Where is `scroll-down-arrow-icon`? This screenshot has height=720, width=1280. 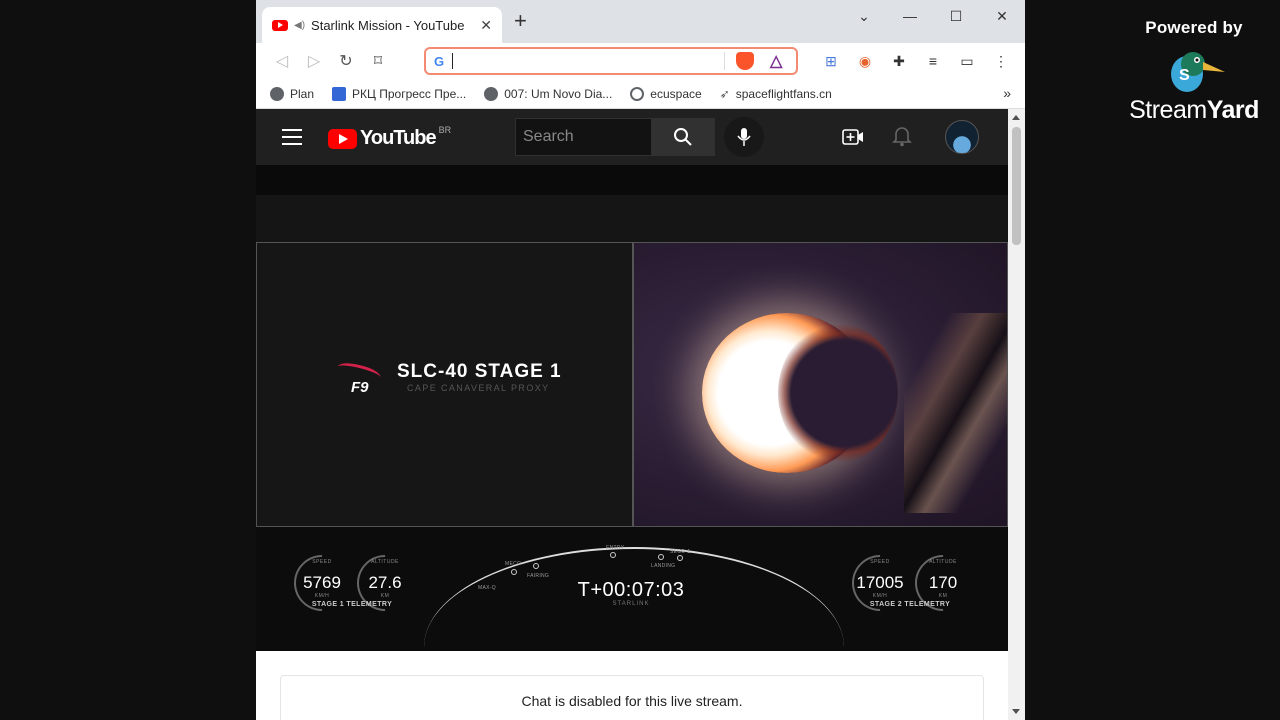 scroll-down-arrow-icon is located at coordinates (1016, 711).